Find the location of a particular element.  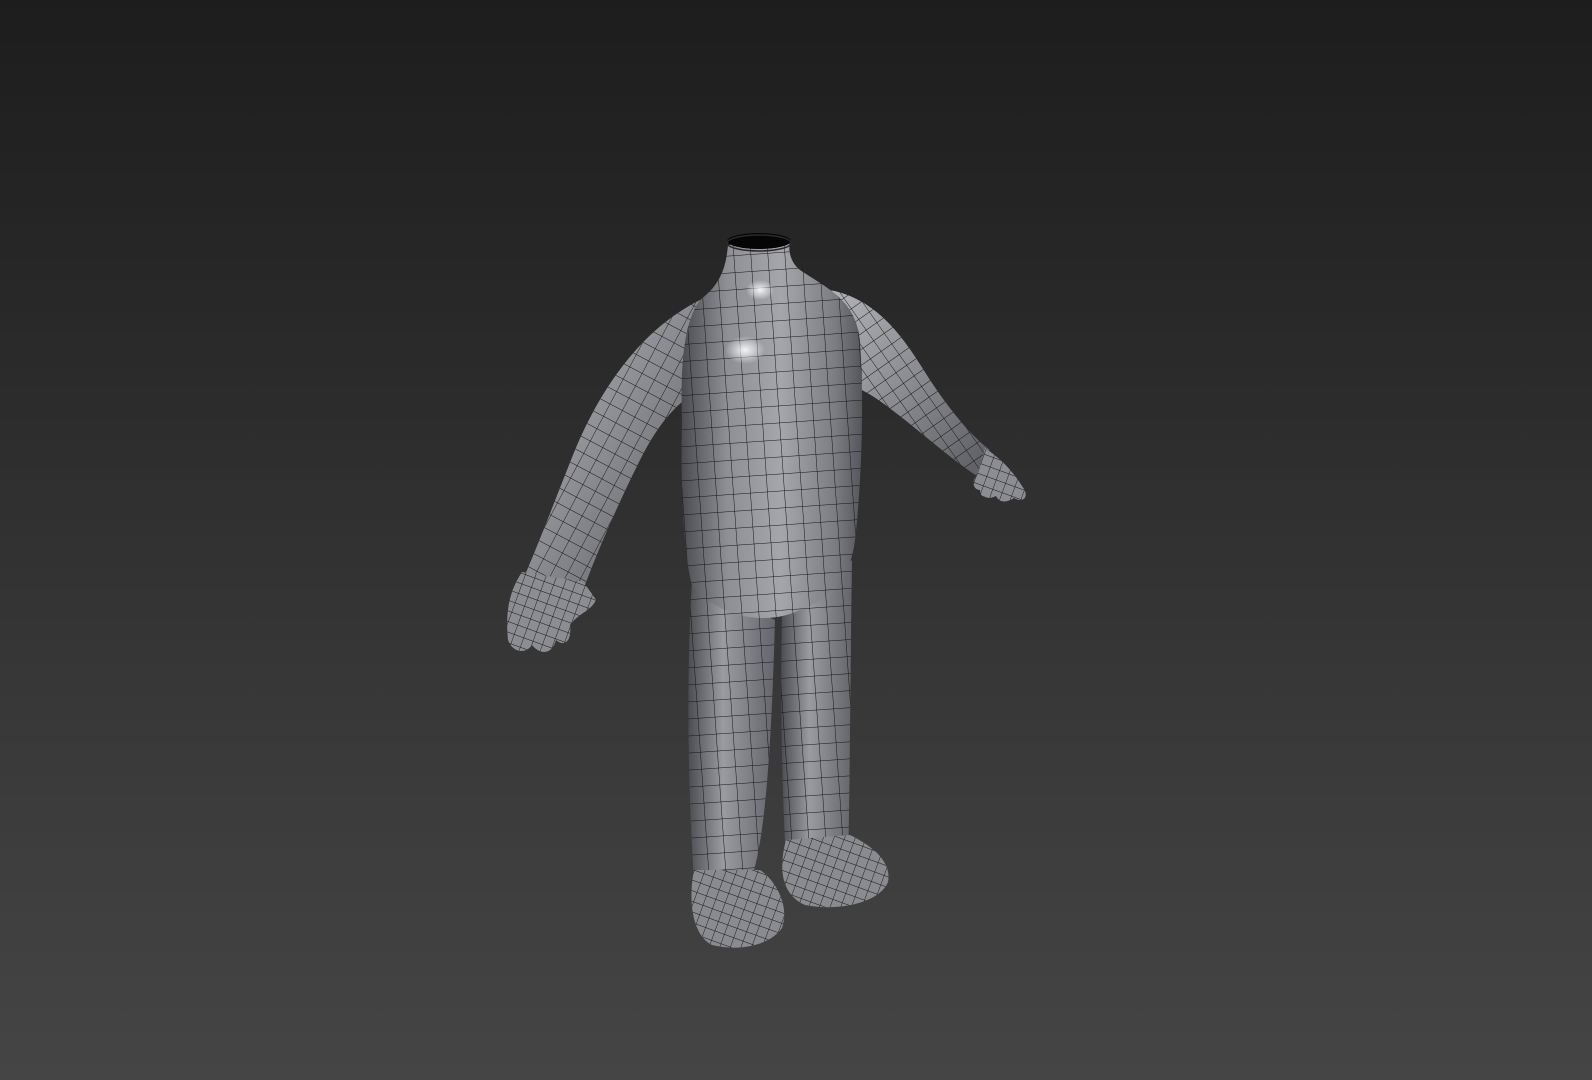

model-torso is located at coordinates (772, 429).